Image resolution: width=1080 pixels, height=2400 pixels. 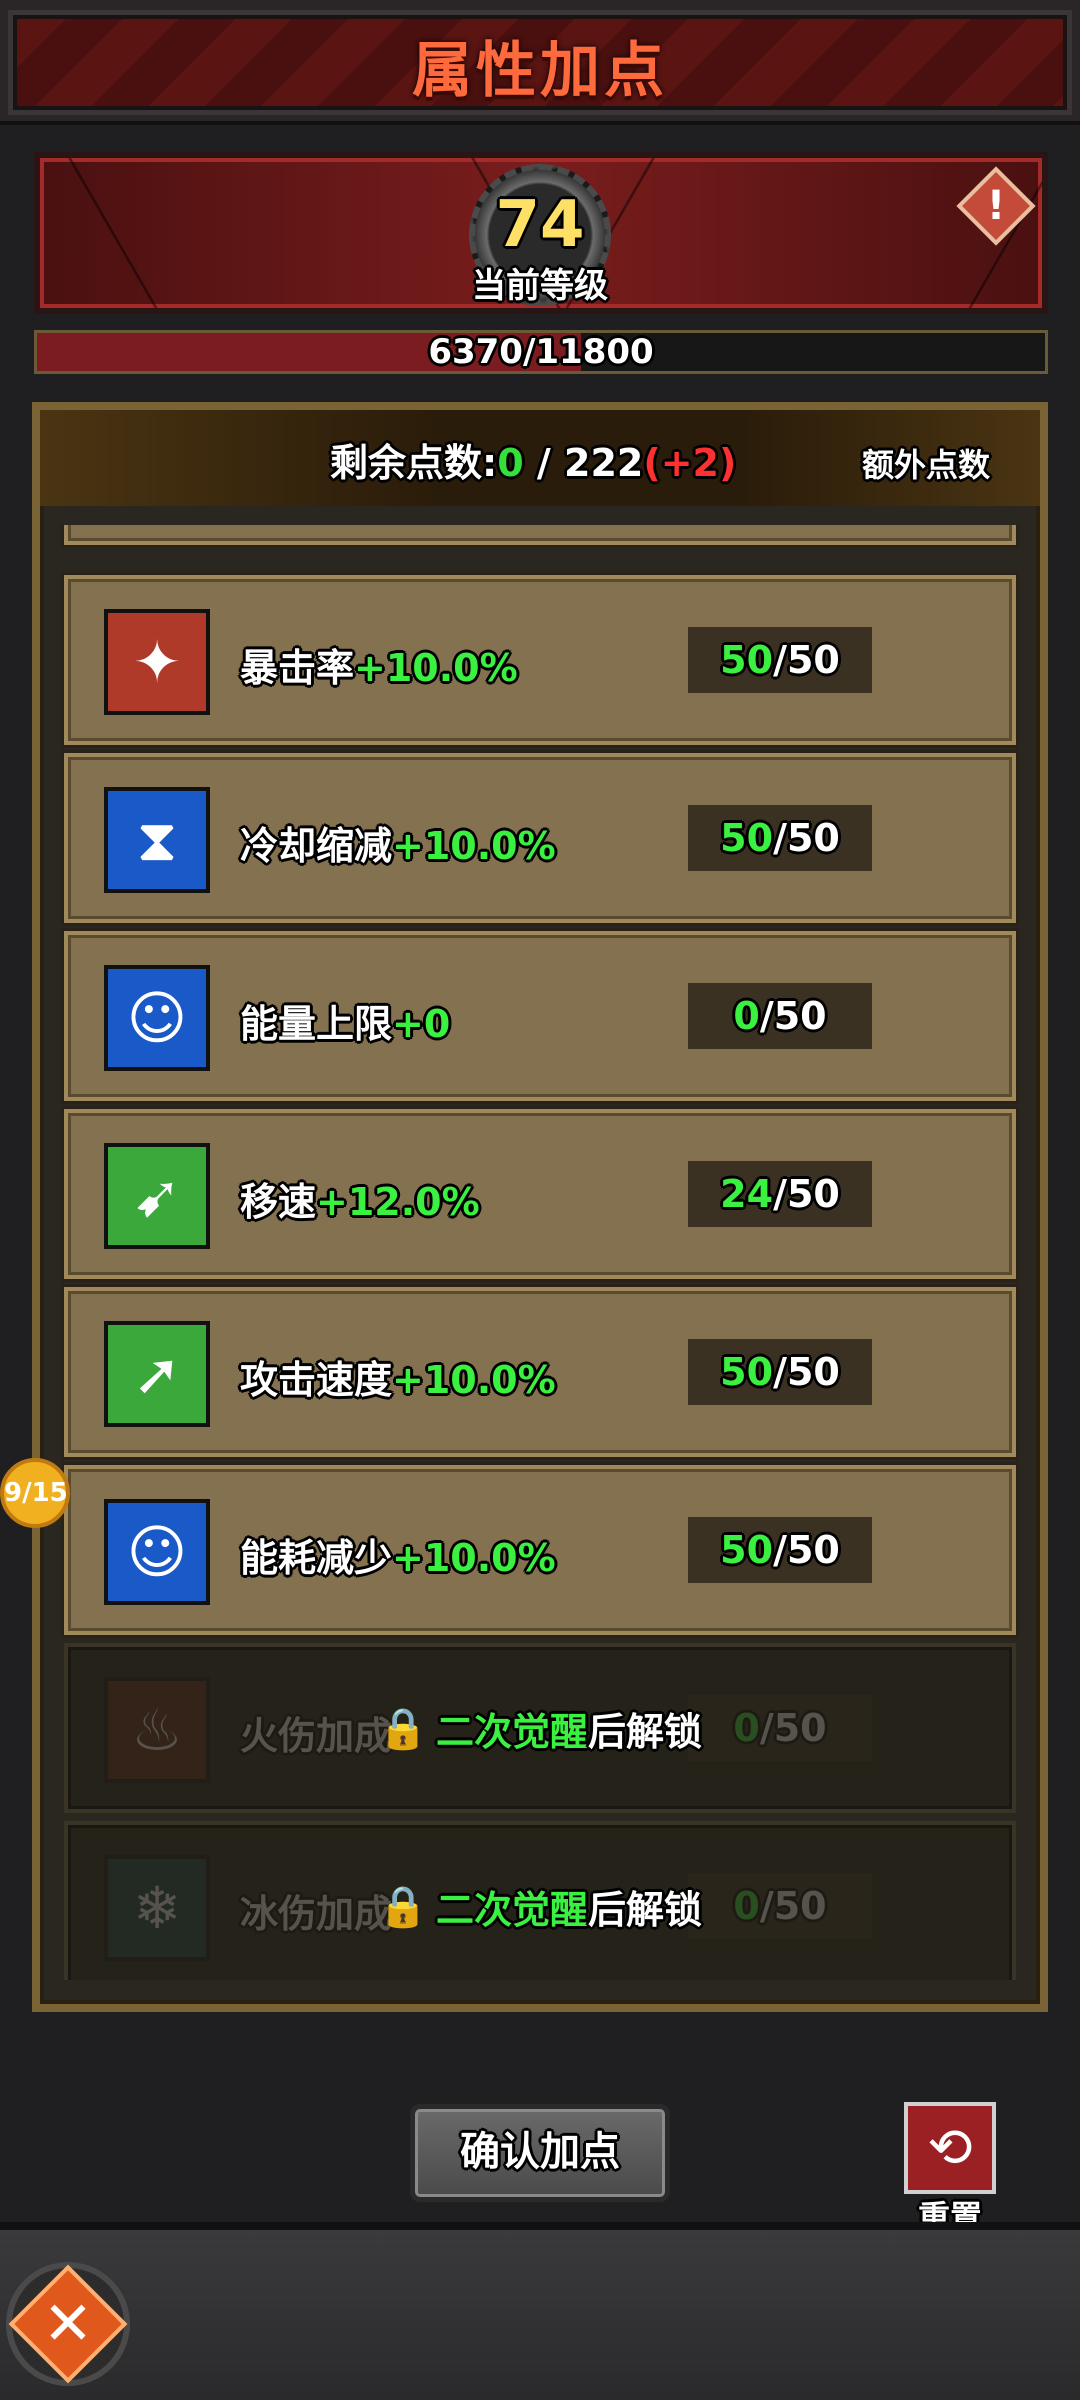 I want to click on attribute-row: ➹ 移速+12.0% 24/50, so click(x=540, y=1194).